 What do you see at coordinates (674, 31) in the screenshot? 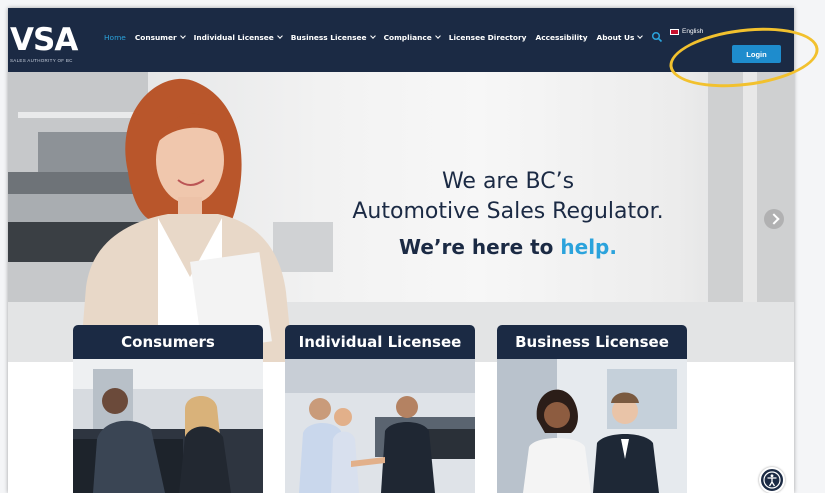
I see `canada-flag-icon` at bounding box center [674, 31].